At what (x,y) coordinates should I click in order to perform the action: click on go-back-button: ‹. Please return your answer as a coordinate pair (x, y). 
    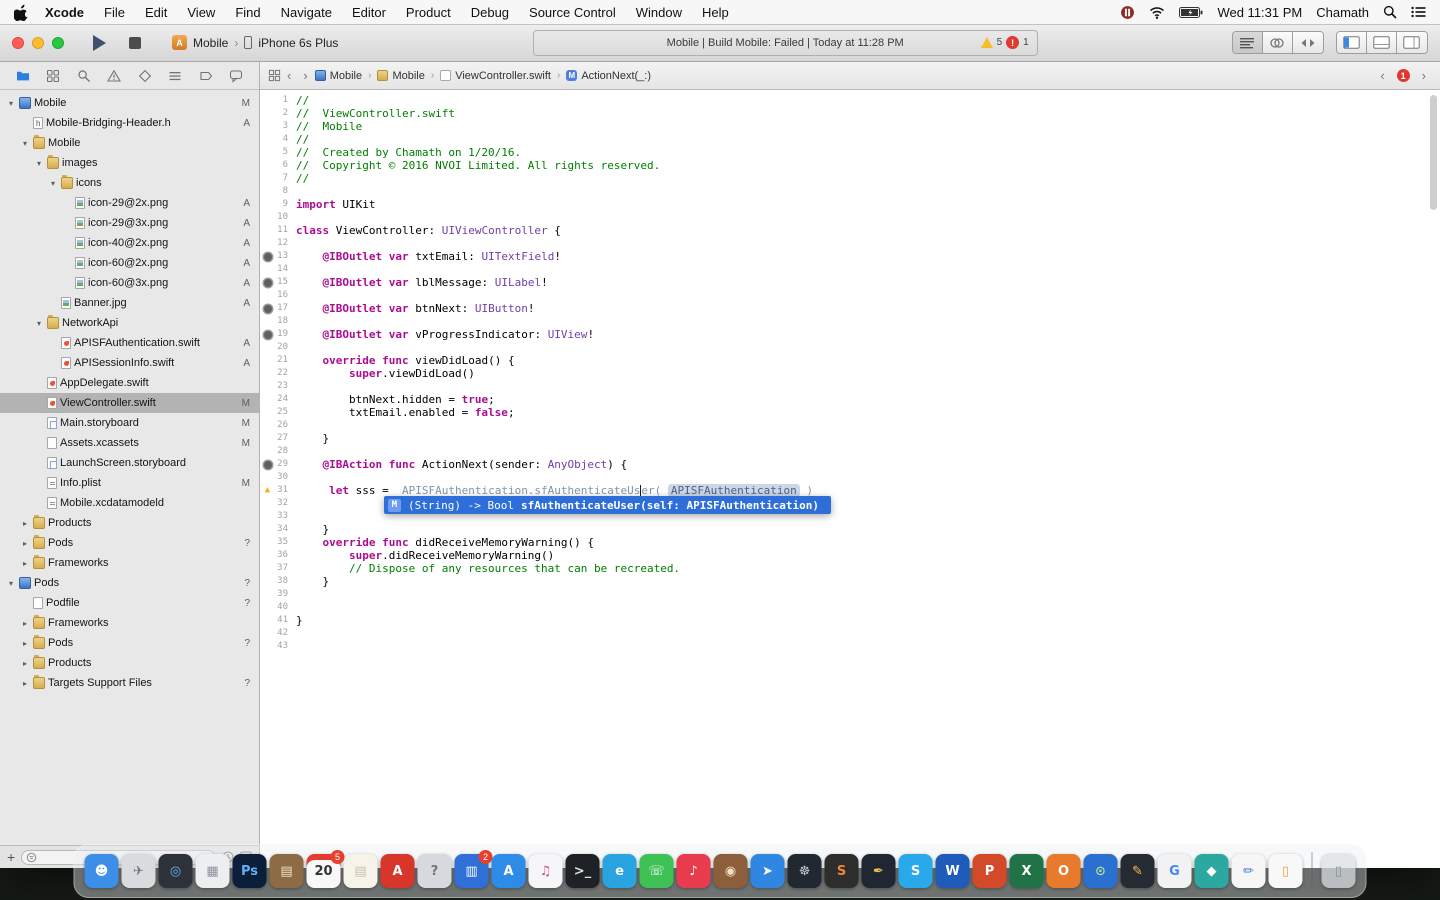
    Looking at the image, I should click on (289, 75).